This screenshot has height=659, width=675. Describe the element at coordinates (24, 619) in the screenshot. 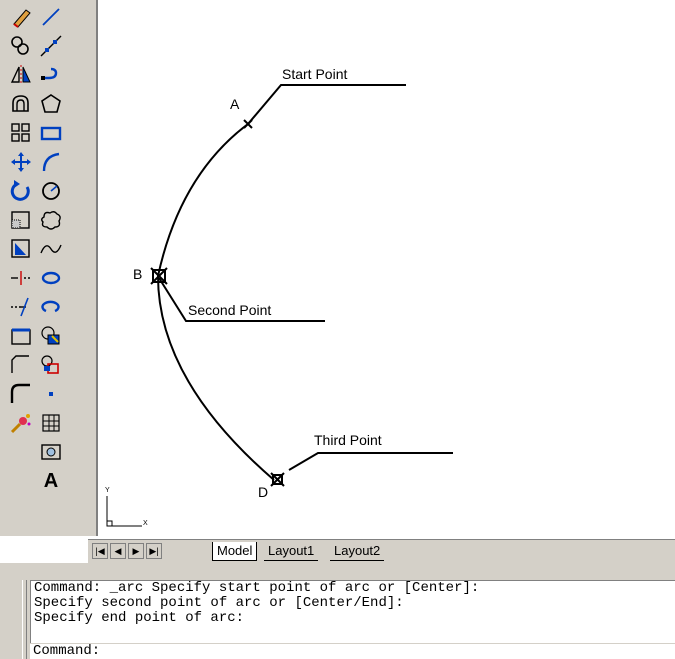

I see `command-window-grip` at that location.